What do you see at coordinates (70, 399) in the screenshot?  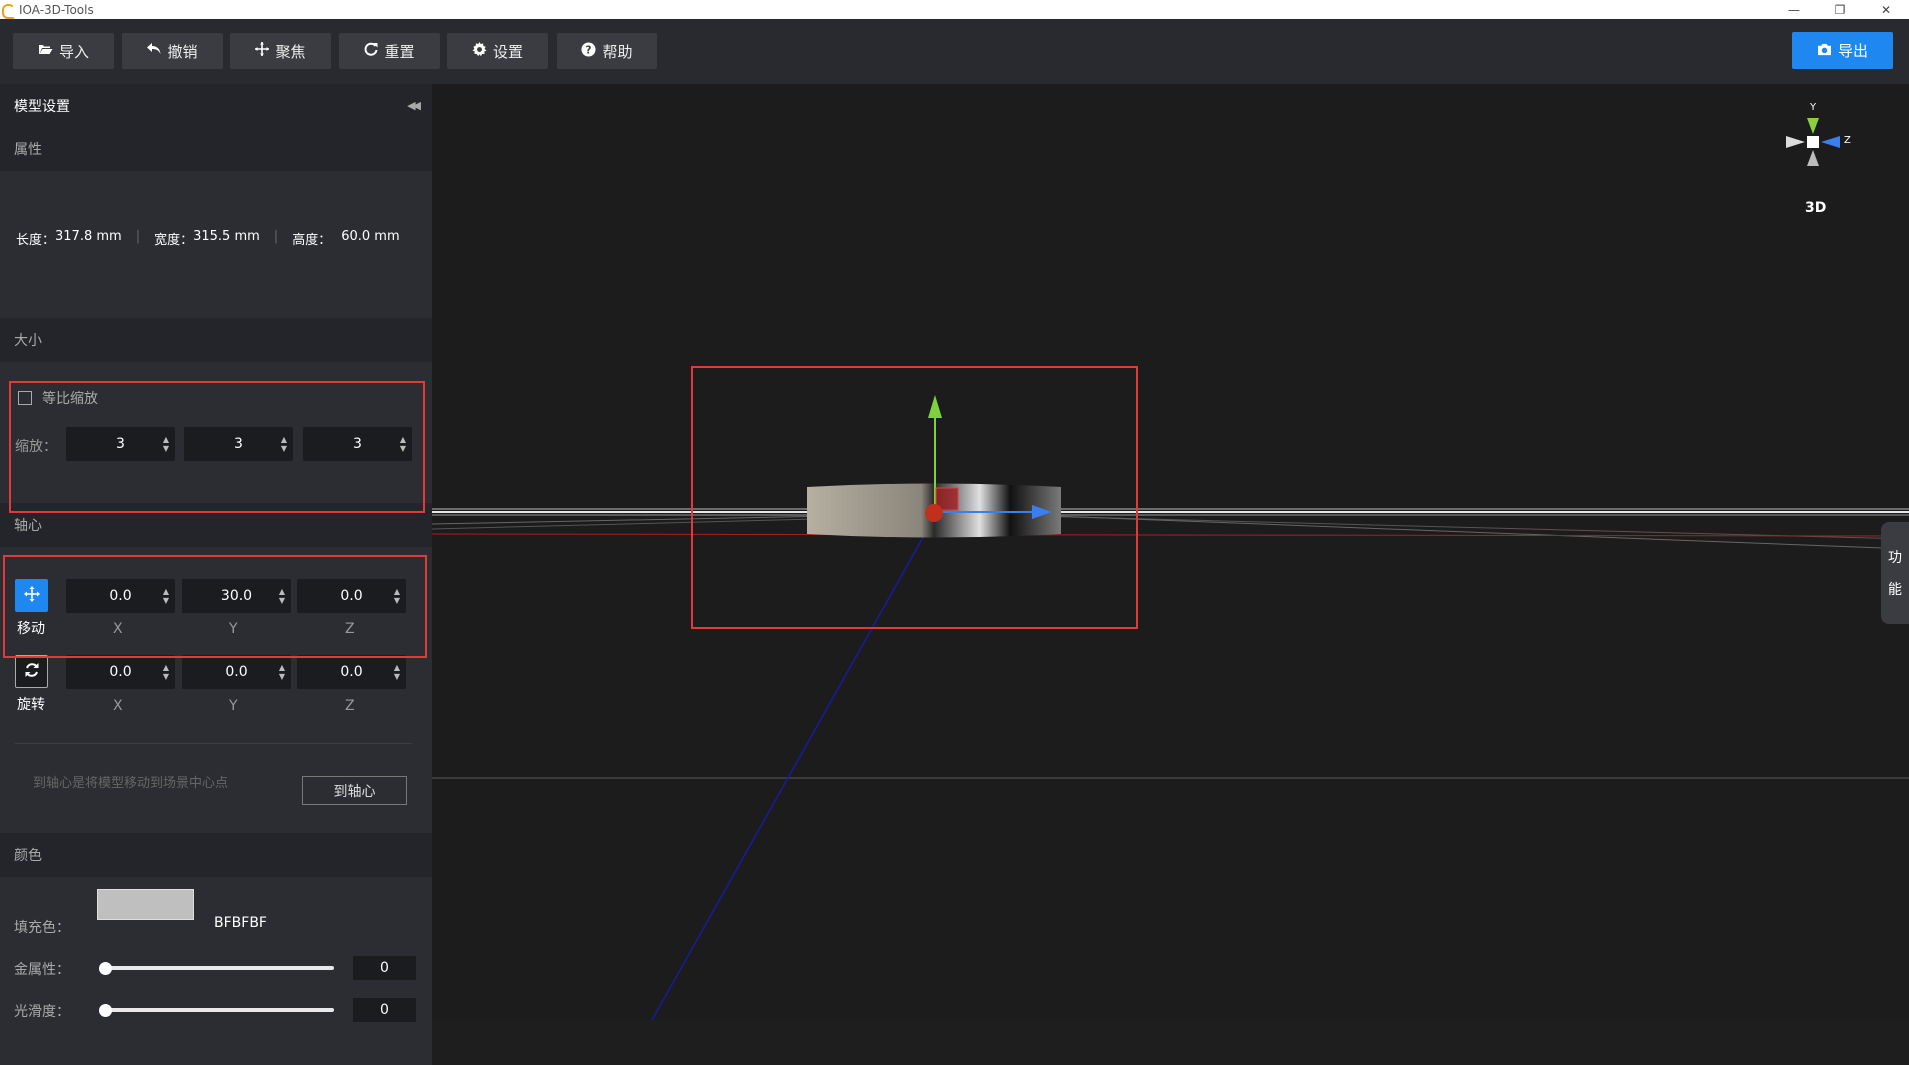 I see `uniform-scale-label: 等比缩放` at bounding box center [70, 399].